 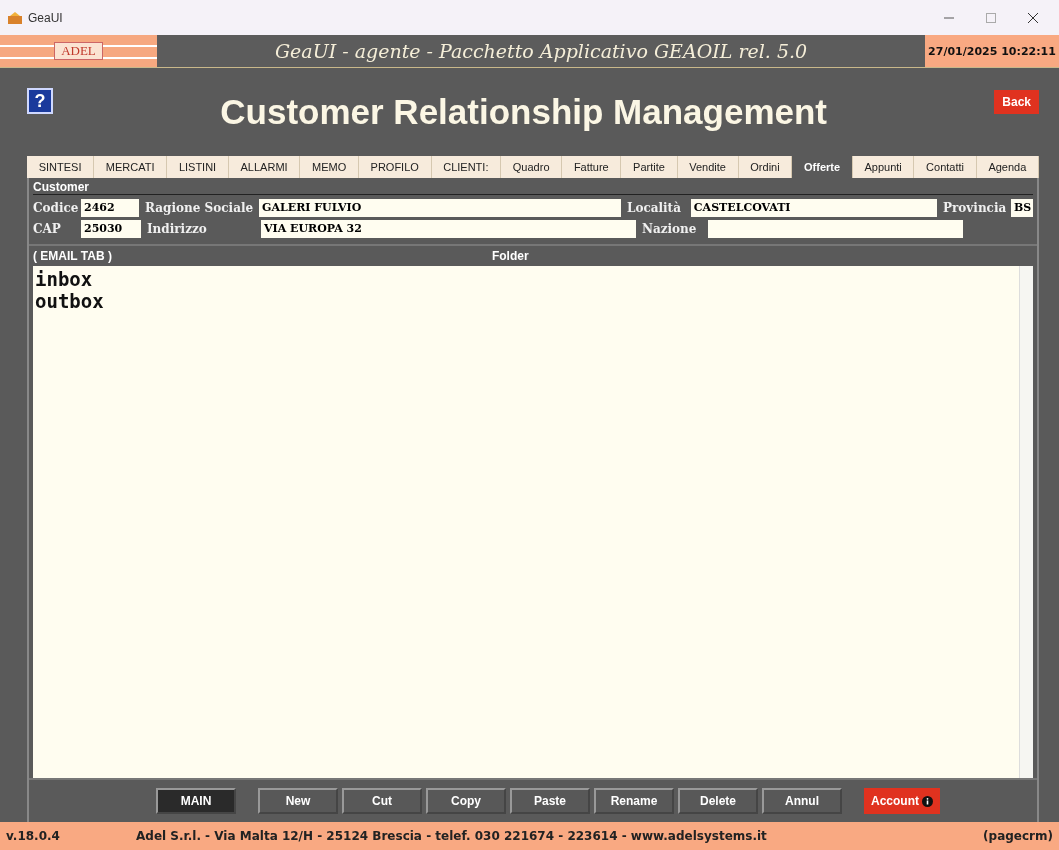 I want to click on action-button: Cut, so click(x=382, y=801).